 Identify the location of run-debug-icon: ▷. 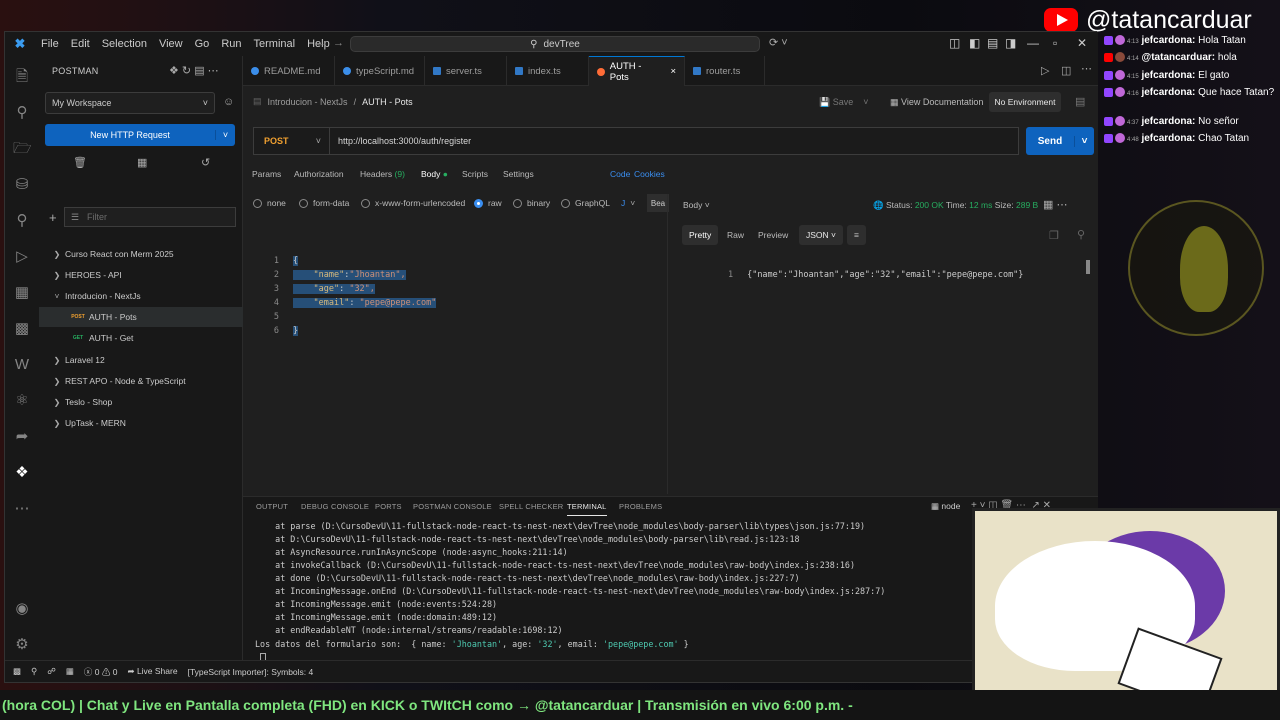
(22, 257).